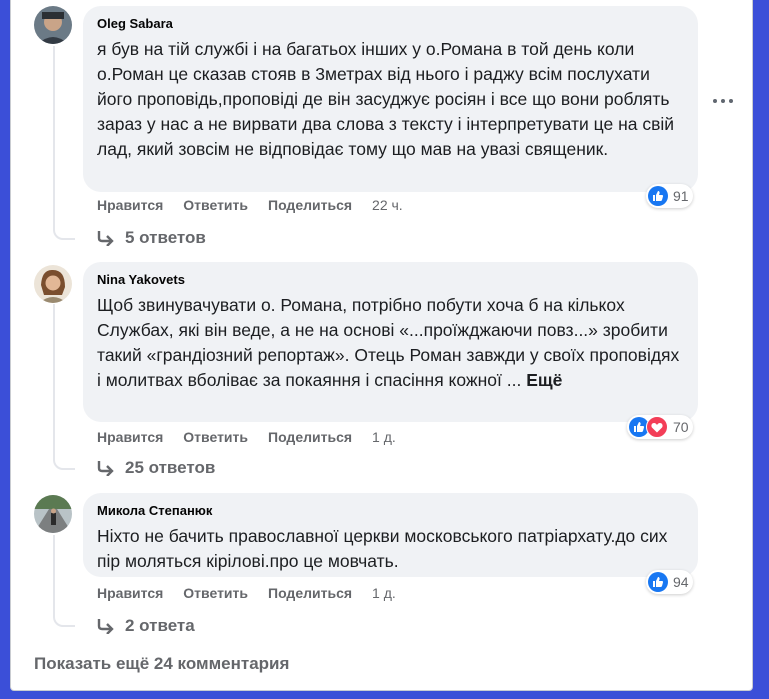 The width and height of the screenshot is (769, 699). What do you see at coordinates (724, 101) in the screenshot?
I see `more-options-icon` at bounding box center [724, 101].